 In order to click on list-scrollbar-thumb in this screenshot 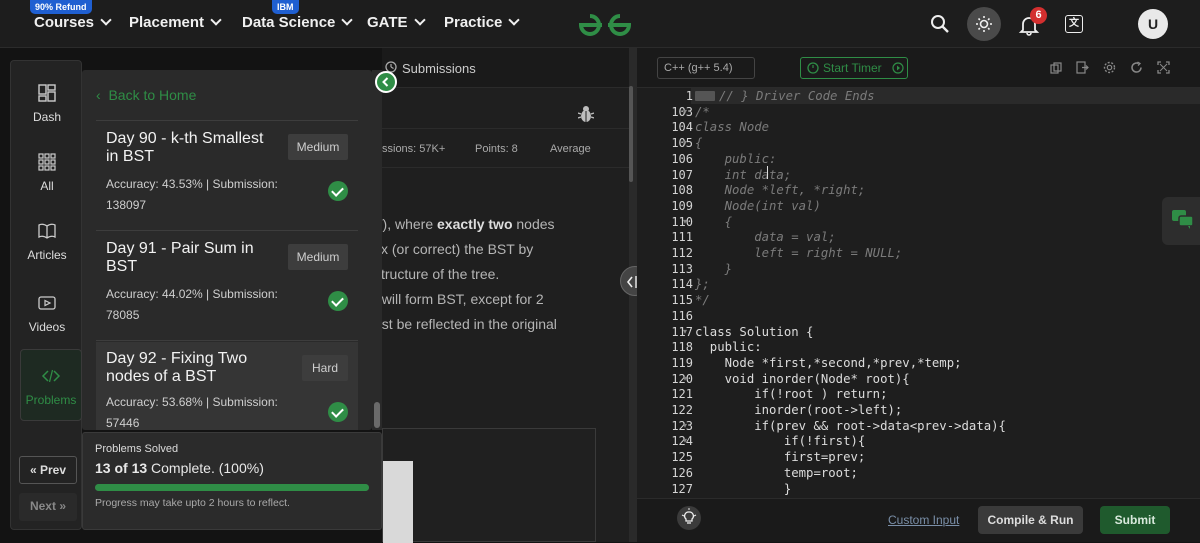, I will do `click(377, 415)`.